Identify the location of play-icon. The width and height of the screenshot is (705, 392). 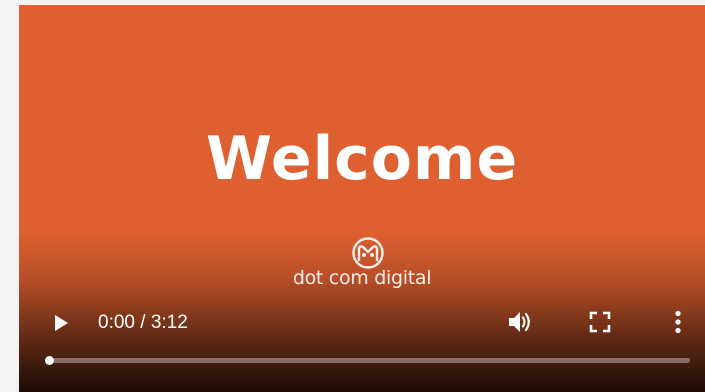
(61, 323).